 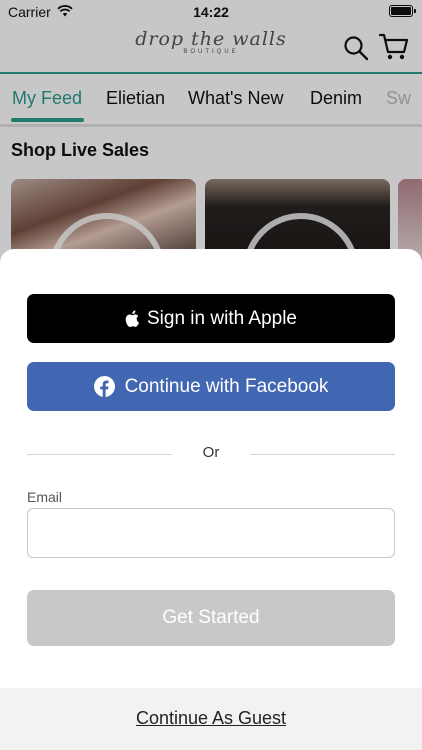 What do you see at coordinates (211, 452) in the screenshot?
I see `or-divider-text: Or` at bounding box center [211, 452].